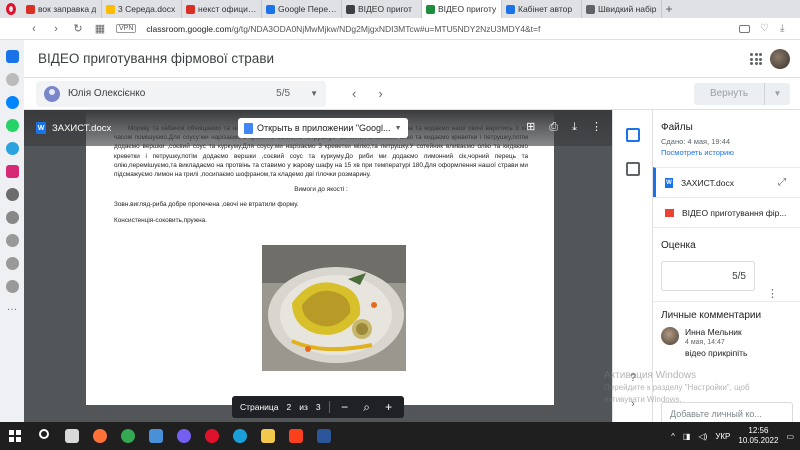 This screenshot has width=800, height=450. I want to click on classroom-header: ВІДЕО приготування фірмової страви, so click(412, 59).